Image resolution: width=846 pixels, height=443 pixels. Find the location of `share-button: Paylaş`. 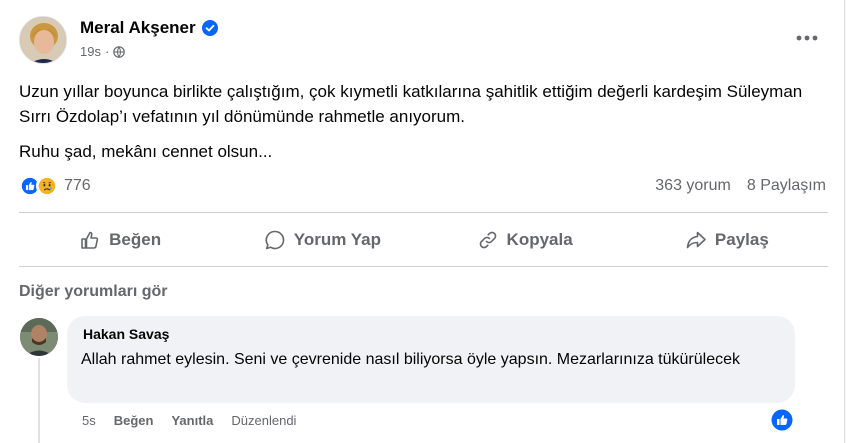

share-button: Paylaş is located at coordinates (727, 240).